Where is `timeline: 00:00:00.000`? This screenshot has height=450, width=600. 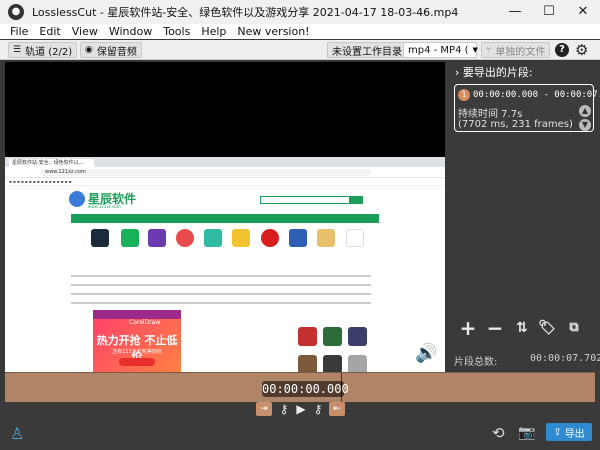 timeline: 00:00:00.000 is located at coordinates (300, 387).